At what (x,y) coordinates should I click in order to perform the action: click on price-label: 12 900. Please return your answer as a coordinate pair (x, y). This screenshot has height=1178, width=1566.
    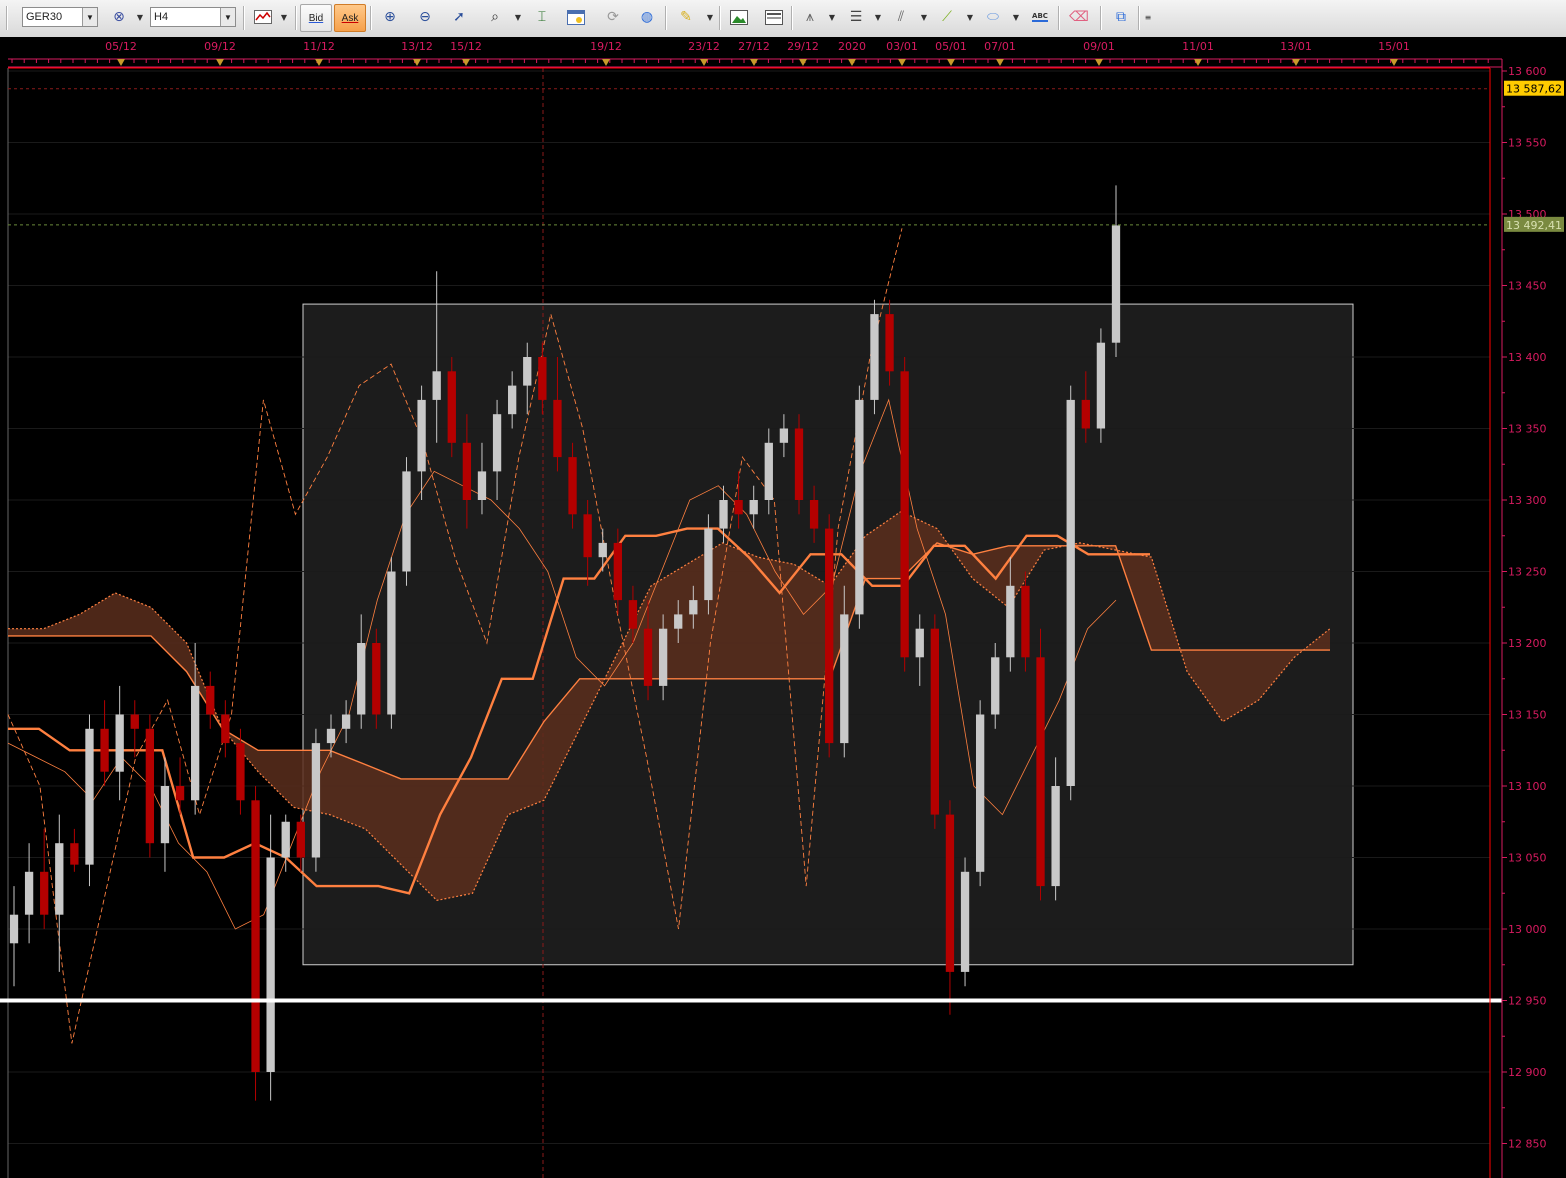
    Looking at the image, I should click on (1527, 1072).